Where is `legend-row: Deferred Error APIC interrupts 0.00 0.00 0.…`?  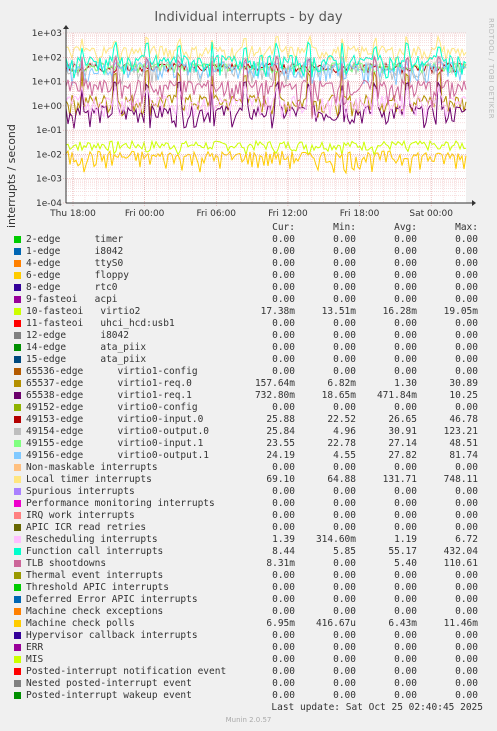 legend-row: Deferred Error APIC interrupts 0.00 0.00 0.… is located at coordinates (248, 600).